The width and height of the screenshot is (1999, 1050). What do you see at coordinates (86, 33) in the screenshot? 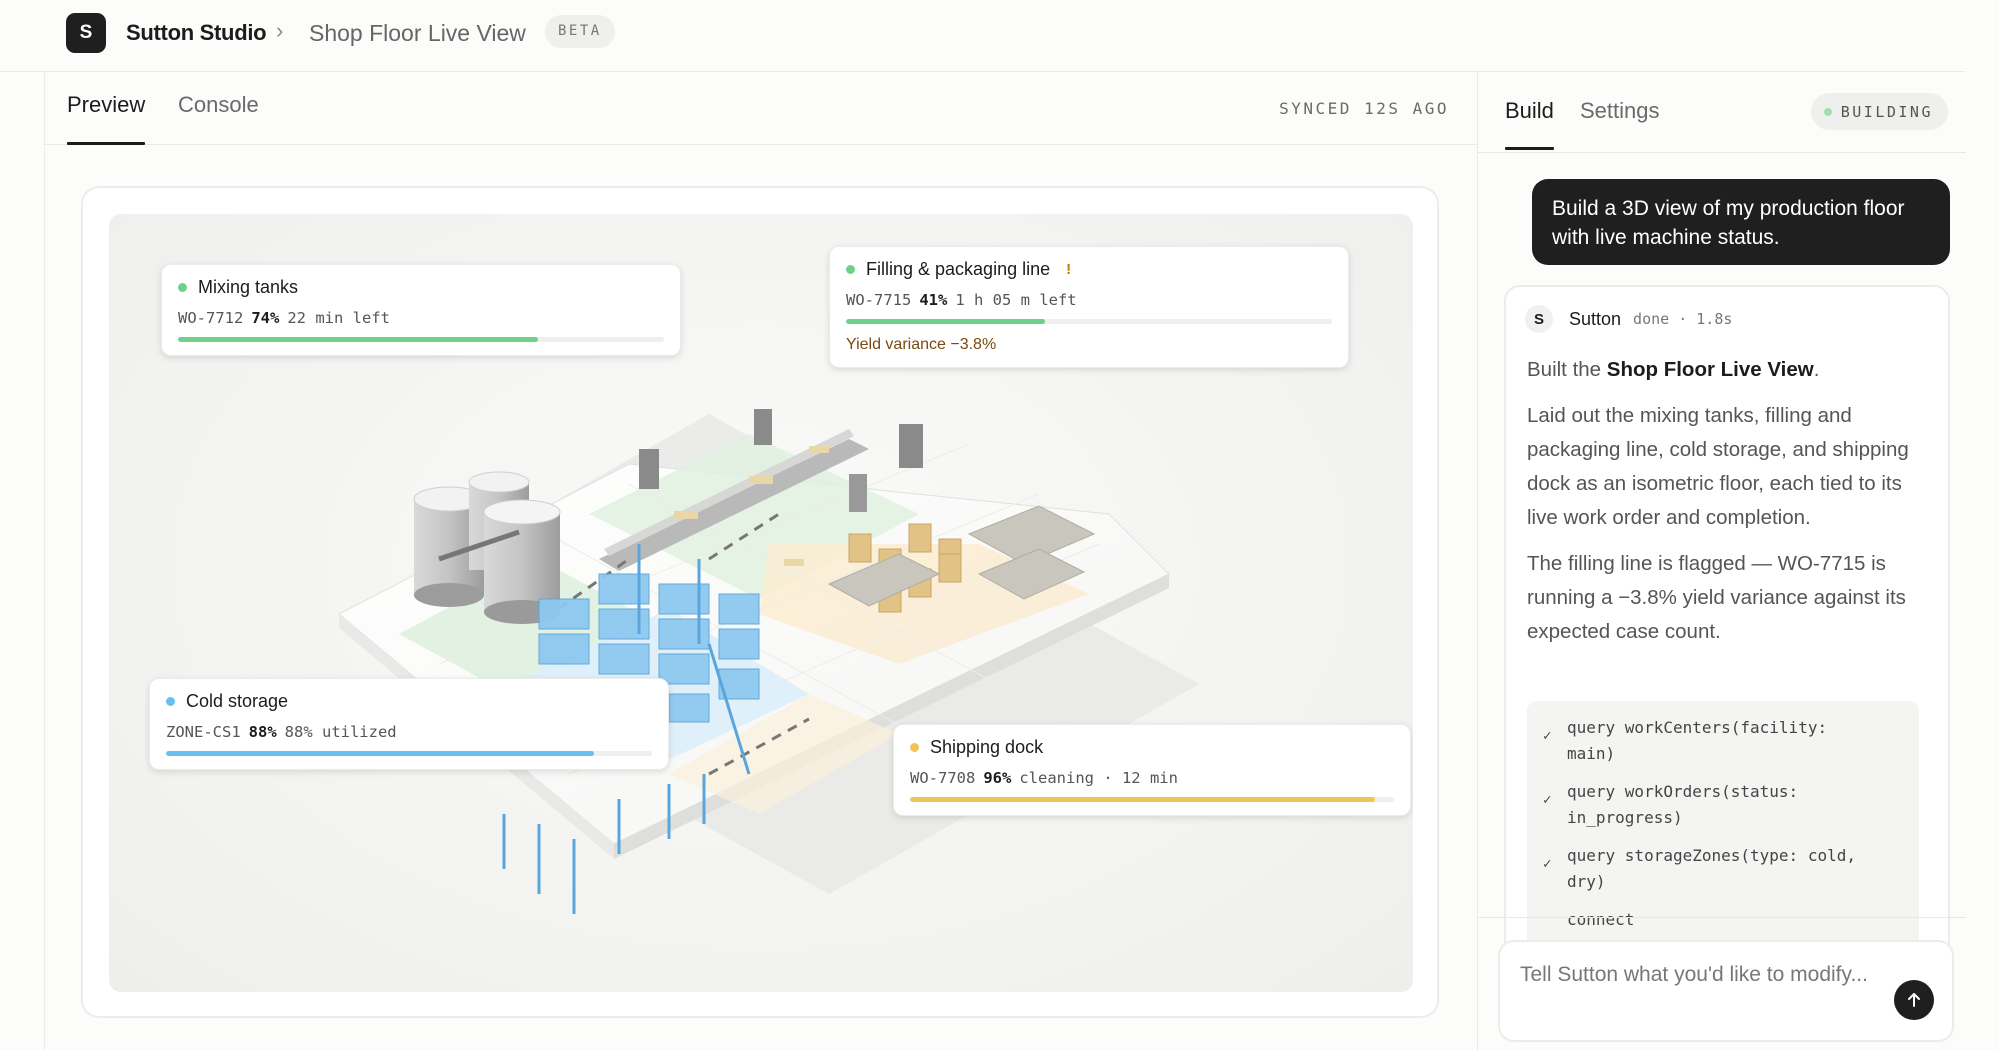
I see `org-logo: S` at bounding box center [86, 33].